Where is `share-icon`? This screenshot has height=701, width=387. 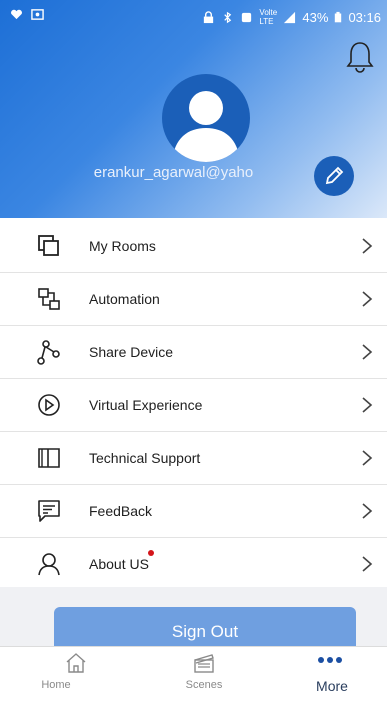
share-icon is located at coordinates (48, 352).